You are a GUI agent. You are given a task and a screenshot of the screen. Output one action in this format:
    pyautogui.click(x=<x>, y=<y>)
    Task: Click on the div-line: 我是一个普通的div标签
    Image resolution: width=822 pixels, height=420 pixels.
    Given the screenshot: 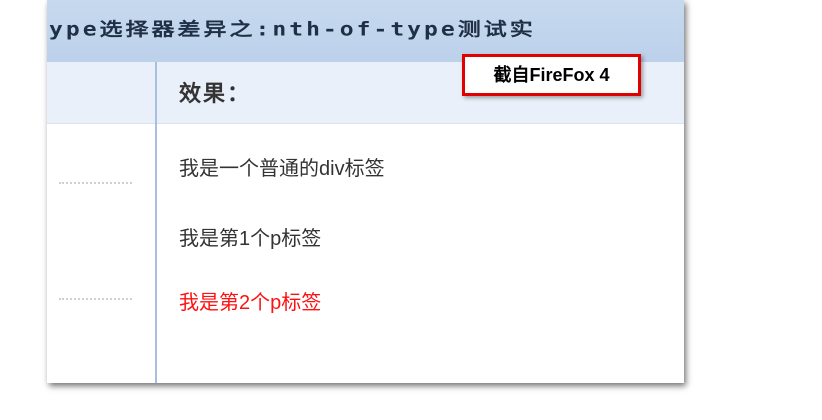 What is the action you would take?
    pyautogui.click(x=282, y=169)
    